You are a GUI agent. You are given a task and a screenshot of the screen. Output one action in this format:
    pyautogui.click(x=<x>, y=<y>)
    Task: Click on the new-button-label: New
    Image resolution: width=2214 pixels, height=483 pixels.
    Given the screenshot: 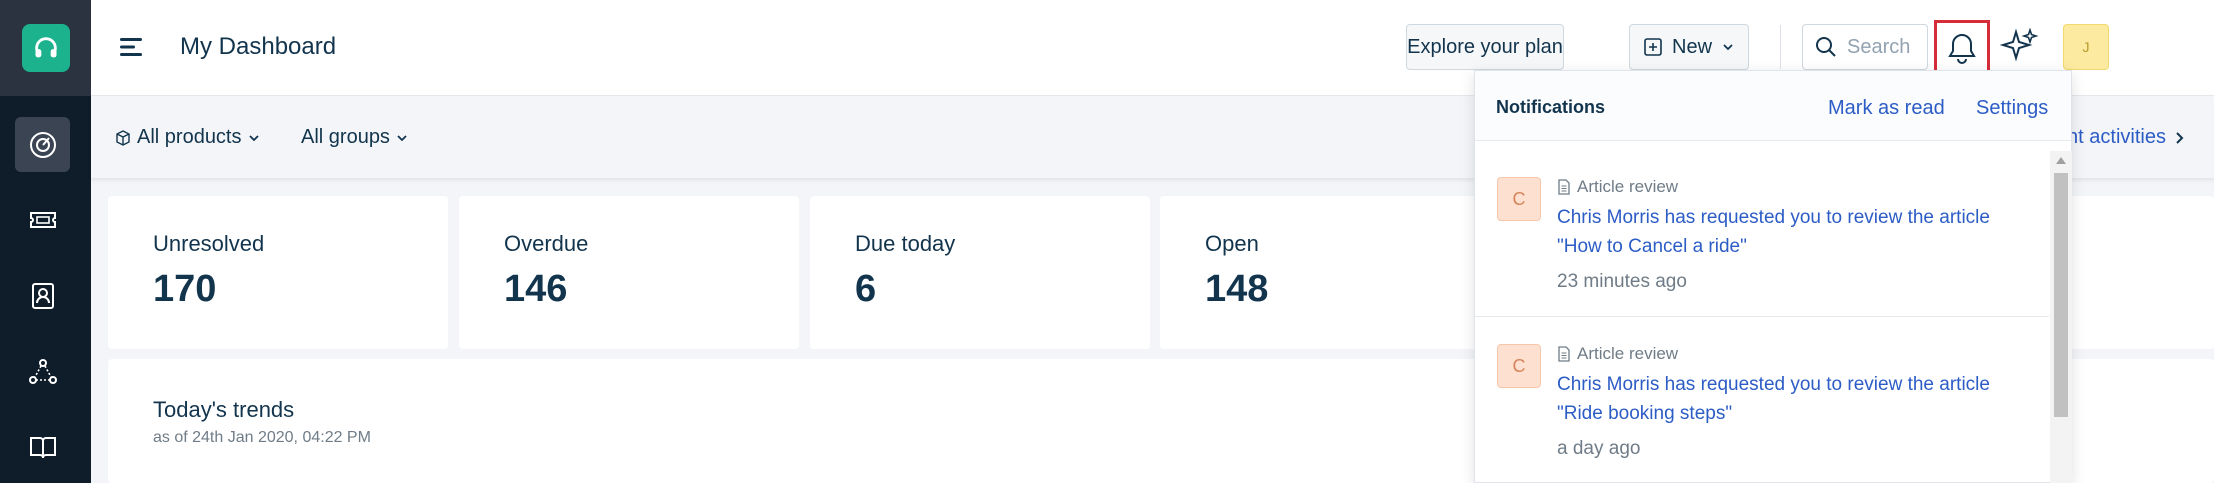 What is the action you would take?
    pyautogui.click(x=1692, y=46)
    